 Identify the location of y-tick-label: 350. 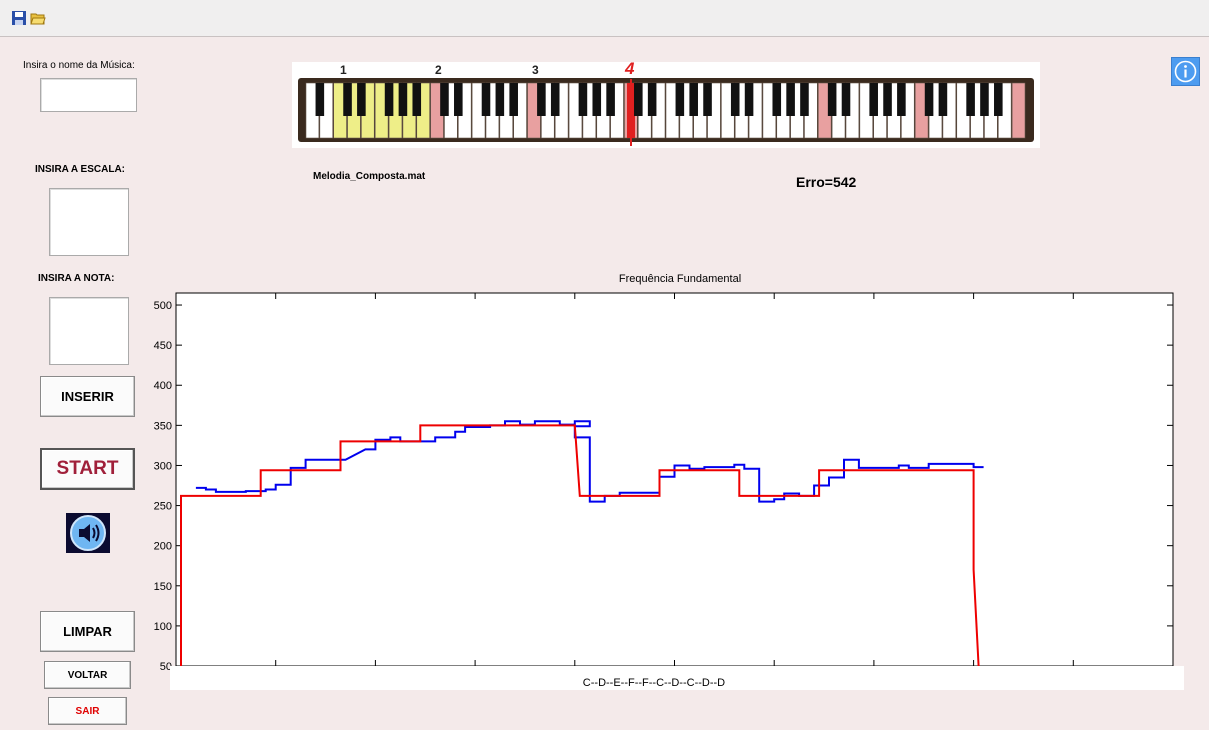
(163, 426).